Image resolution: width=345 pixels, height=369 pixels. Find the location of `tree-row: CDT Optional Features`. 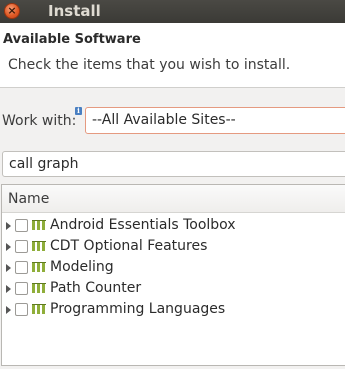

tree-row: CDT Optional Features is located at coordinates (173, 246).